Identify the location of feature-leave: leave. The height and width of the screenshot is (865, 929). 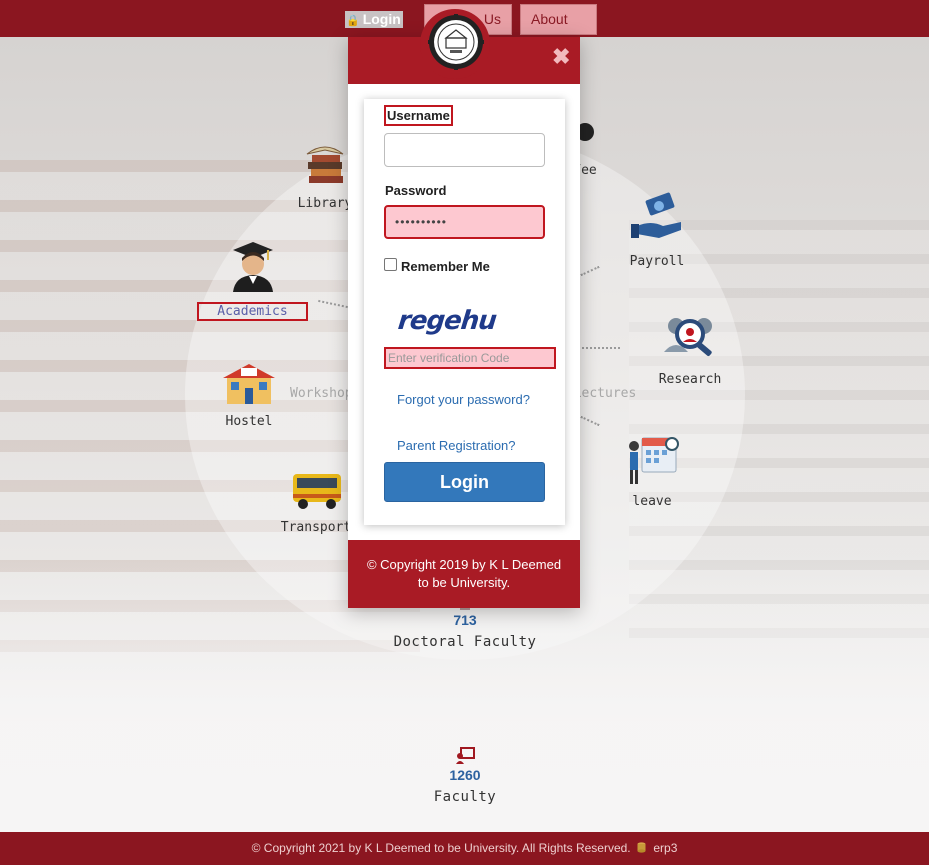
(652, 469).